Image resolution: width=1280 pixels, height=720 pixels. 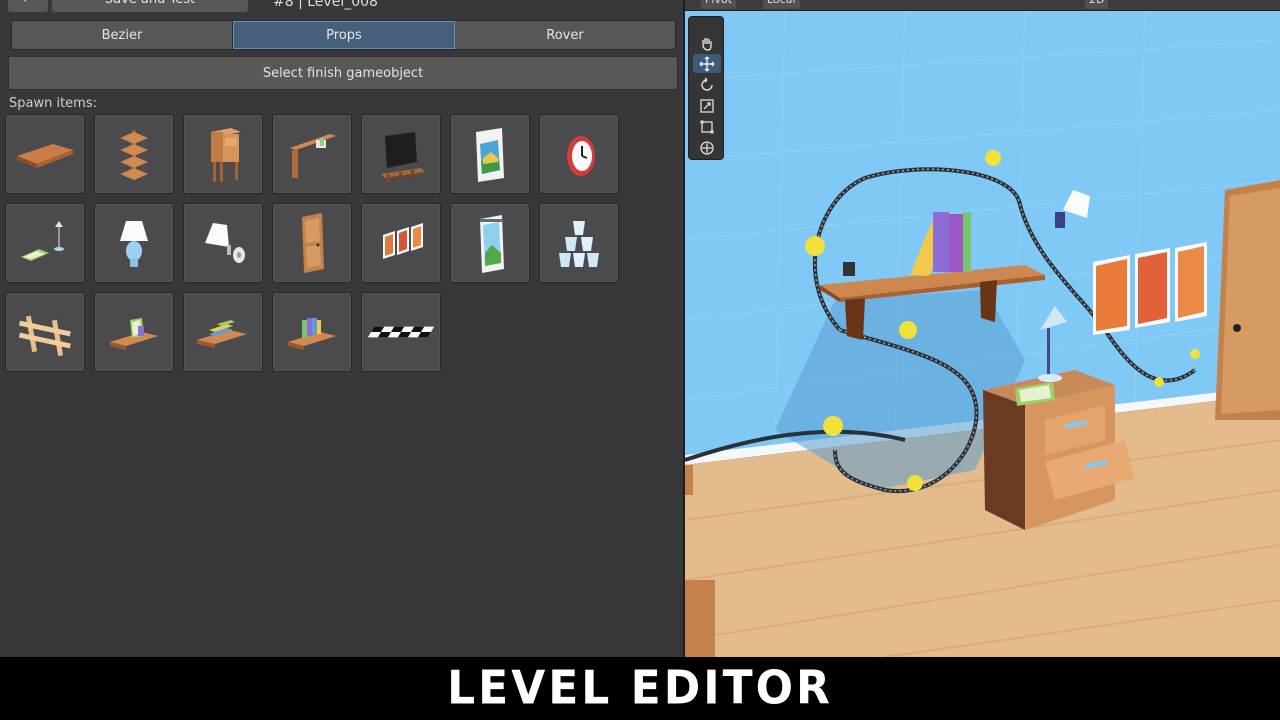 I want to click on spawn-item-landscape-picture, so click(x=490, y=243).